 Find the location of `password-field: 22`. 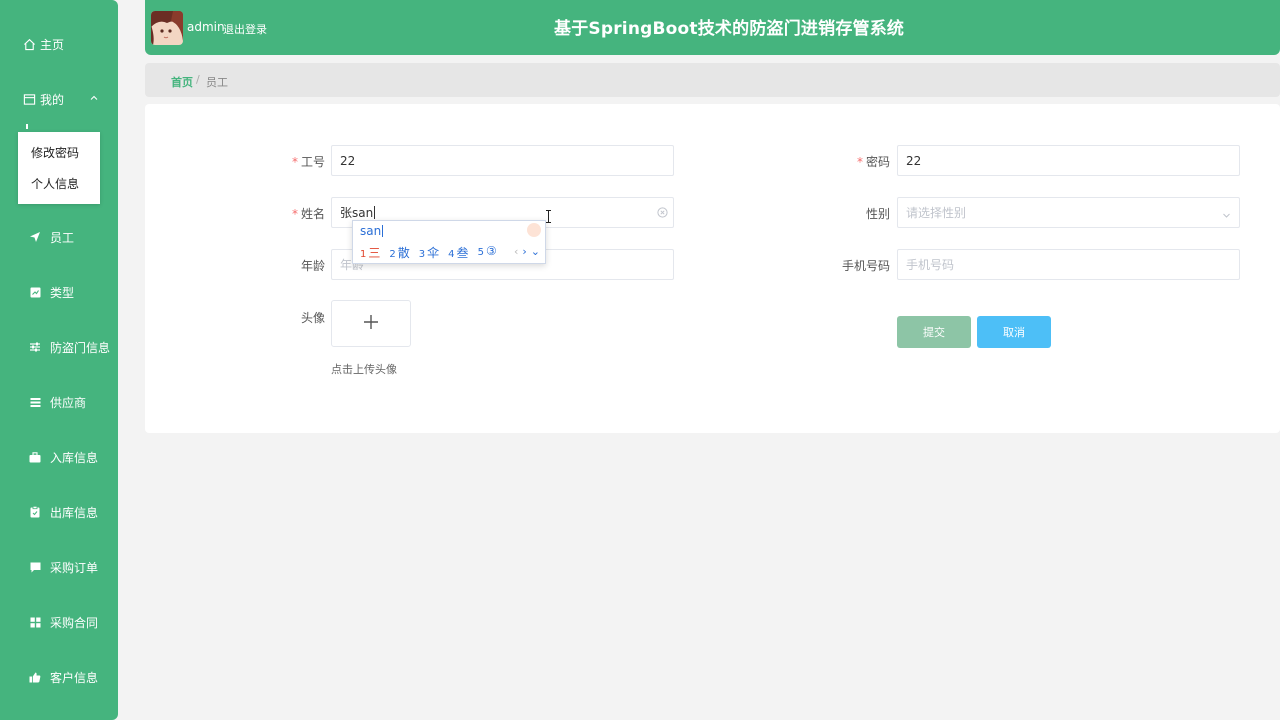

password-field: 22 is located at coordinates (1068, 160).